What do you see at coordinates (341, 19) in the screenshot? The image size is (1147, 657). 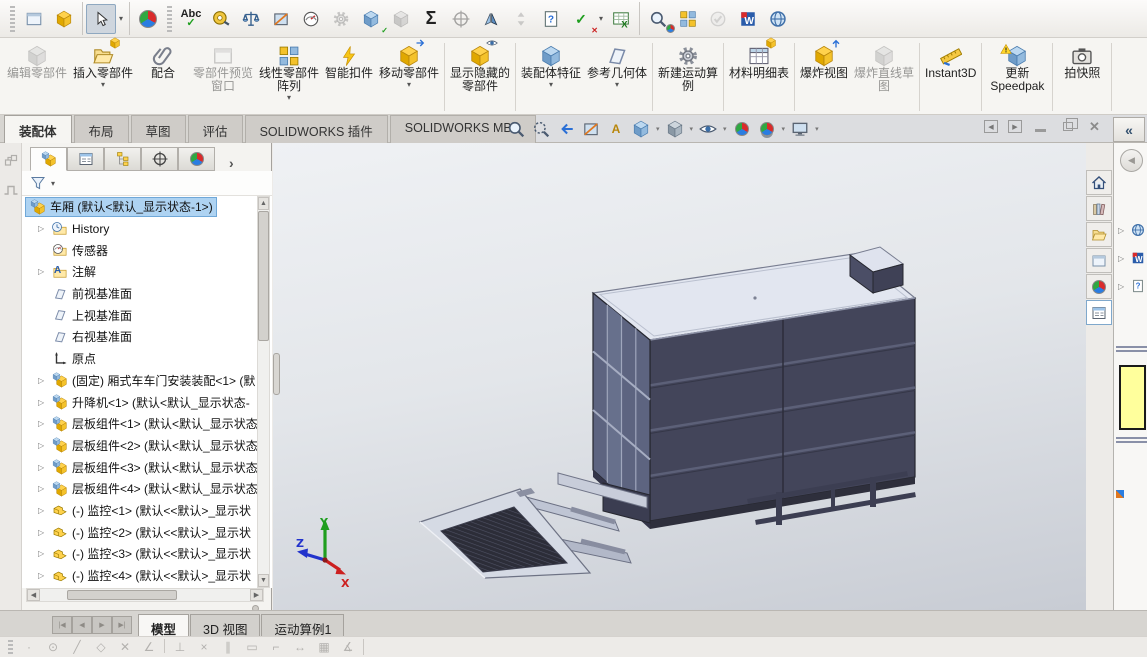 I see `motion-icon` at bounding box center [341, 19].